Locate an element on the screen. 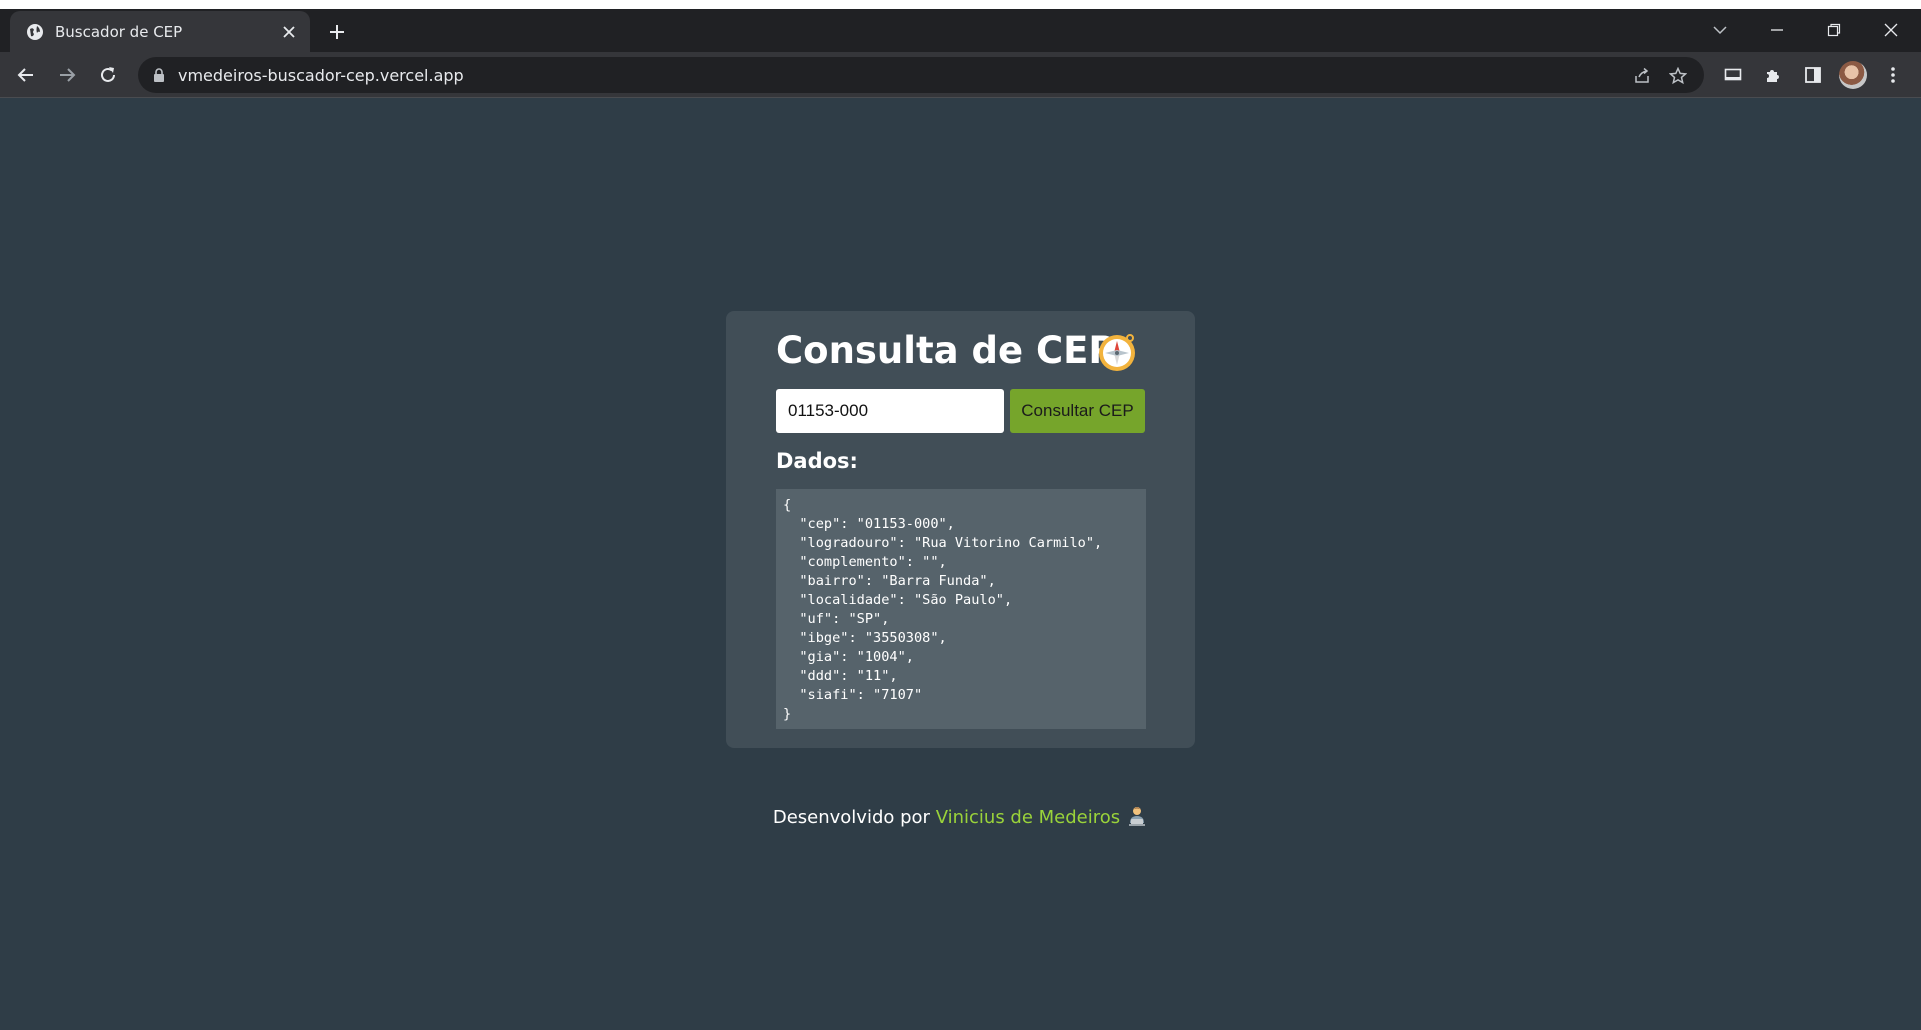 The width and height of the screenshot is (1921, 1030). json-line: "cep": "01153-000", is located at coordinates (869, 524).